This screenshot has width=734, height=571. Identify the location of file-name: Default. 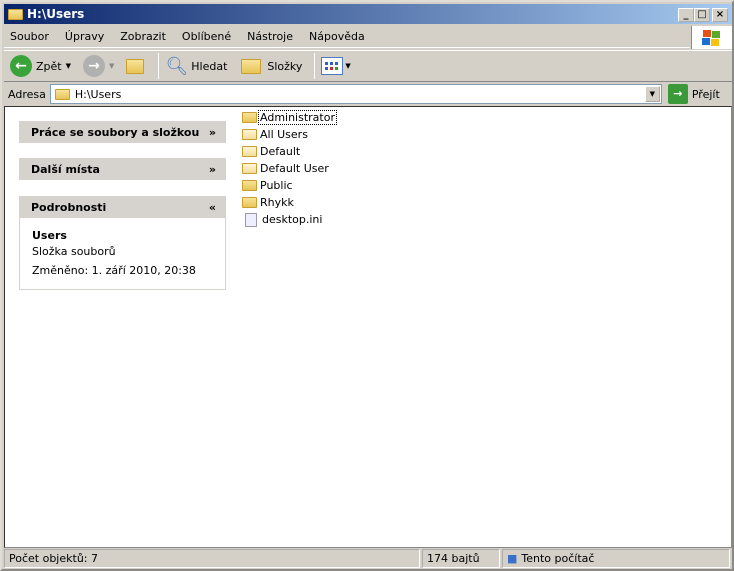
(280, 151).